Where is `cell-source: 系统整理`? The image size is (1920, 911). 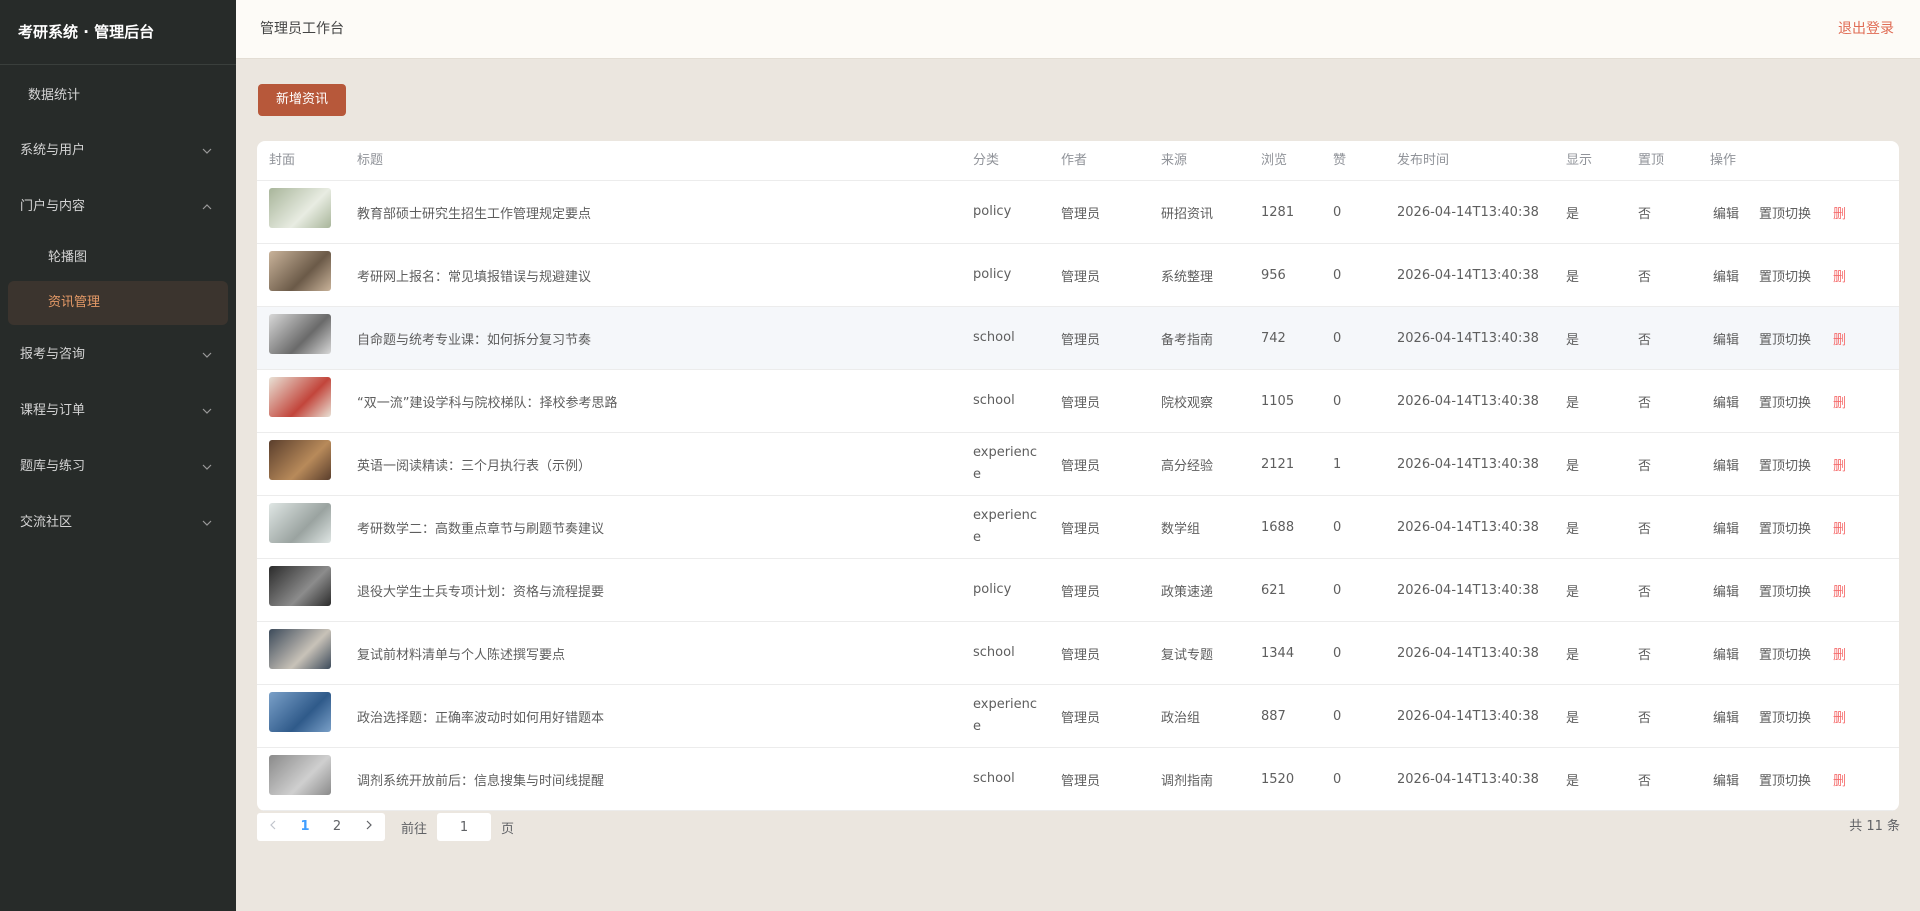
cell-source: 系统整理 is located at coordinates (1187, 275).